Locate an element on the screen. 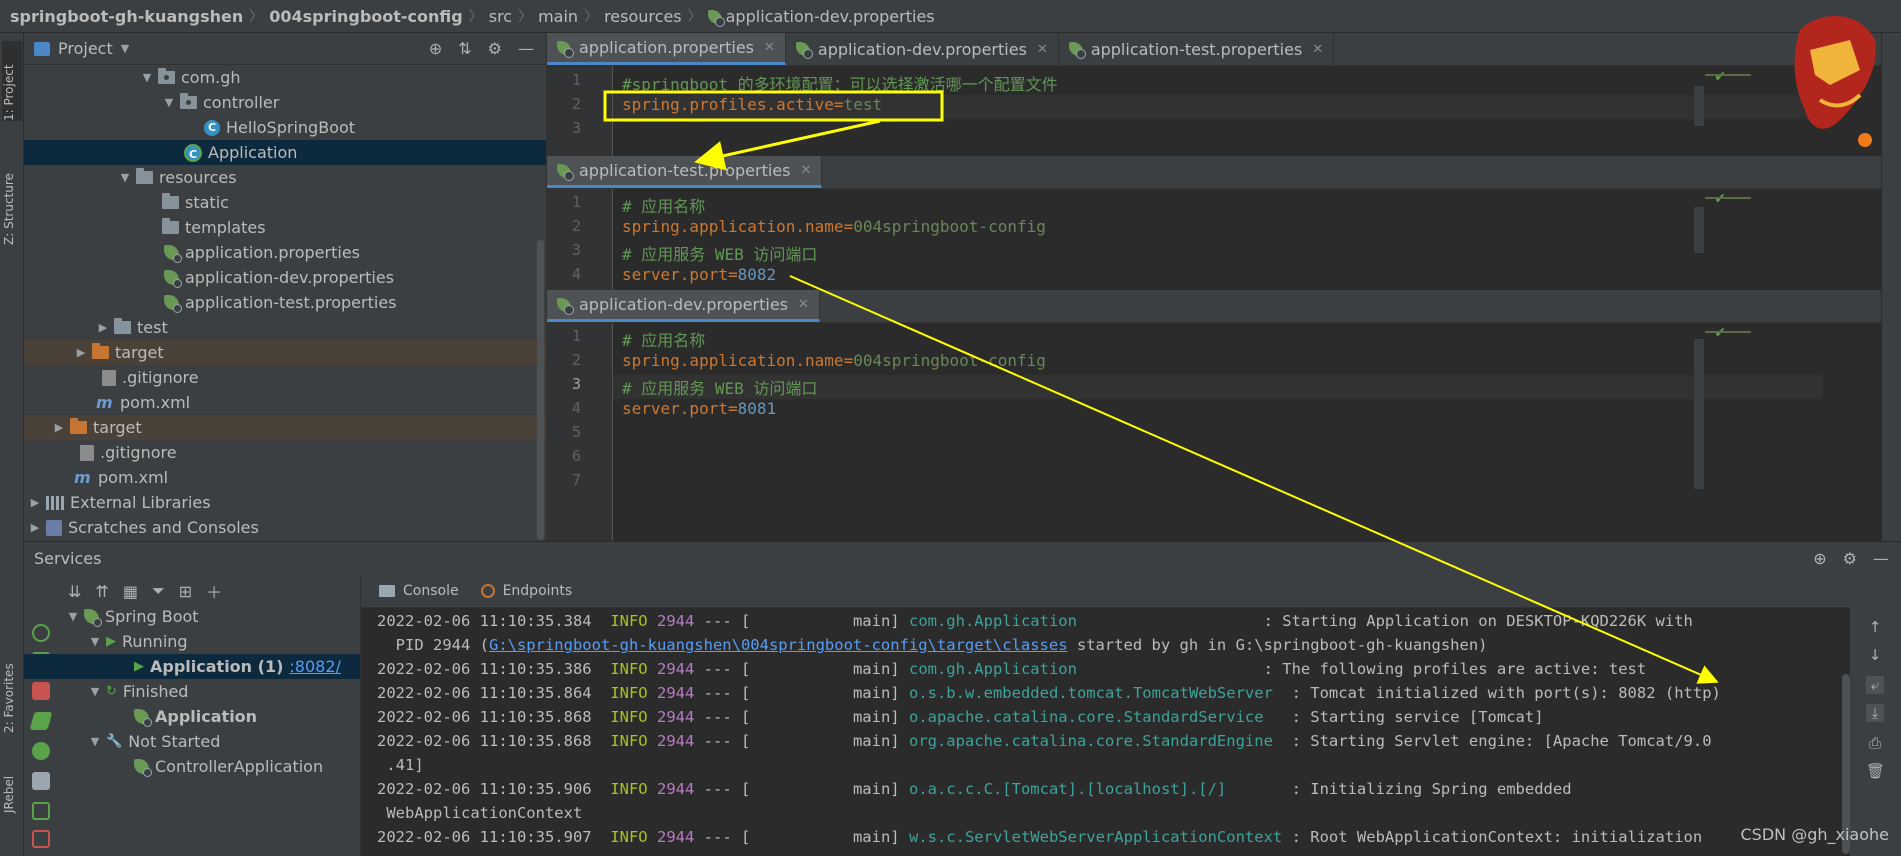  chevron-down-icon: ▼ is located at coordinates (125, 48).